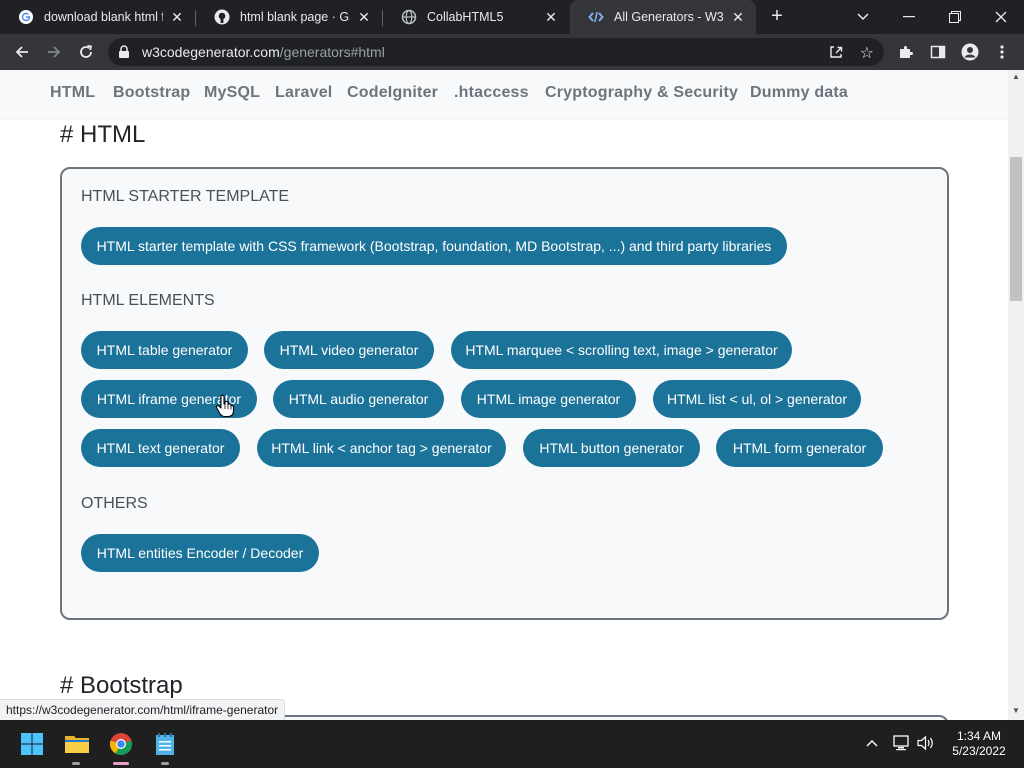  What do you see at coordinates (777, 16) in the screenshot?
I see `new-tab-button: +` at bounding box center [777, 16].